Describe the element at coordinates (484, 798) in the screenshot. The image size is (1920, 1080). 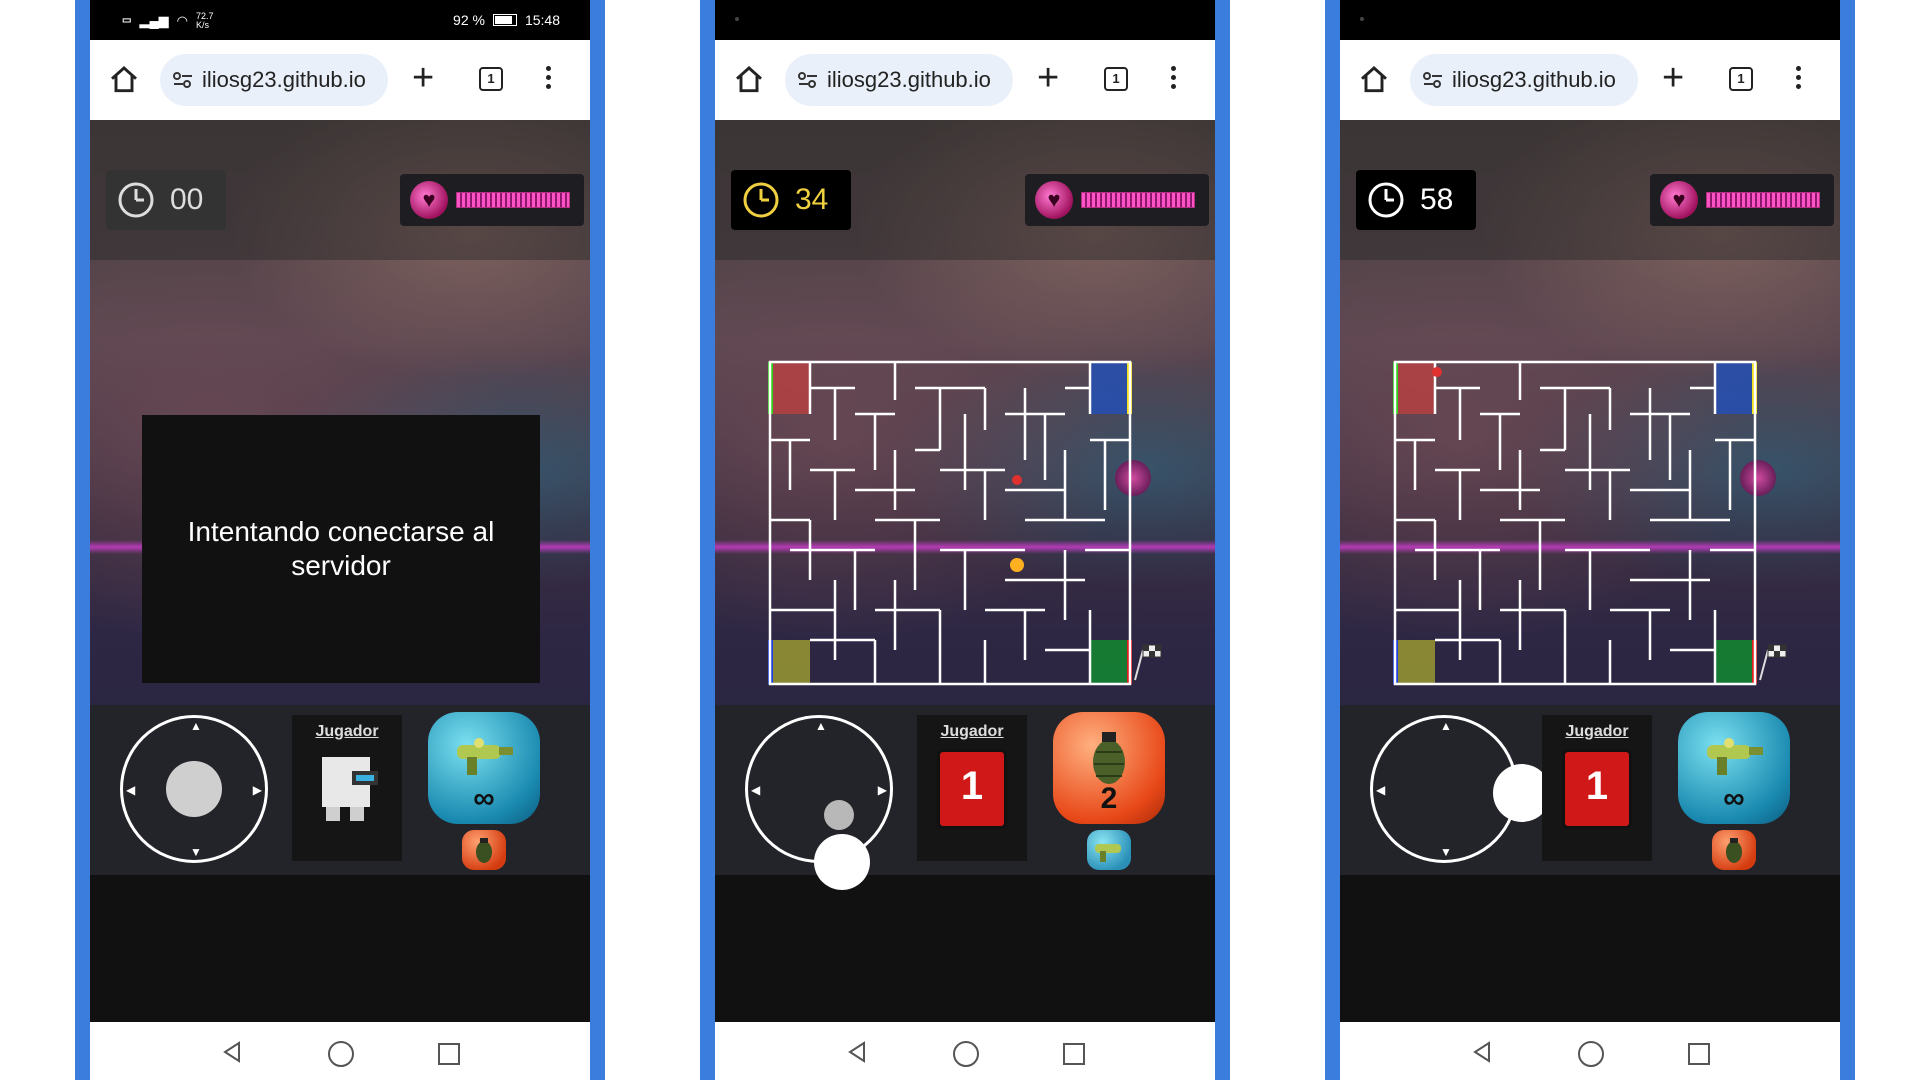
I see `weapon-ammo: ∞` at that location.